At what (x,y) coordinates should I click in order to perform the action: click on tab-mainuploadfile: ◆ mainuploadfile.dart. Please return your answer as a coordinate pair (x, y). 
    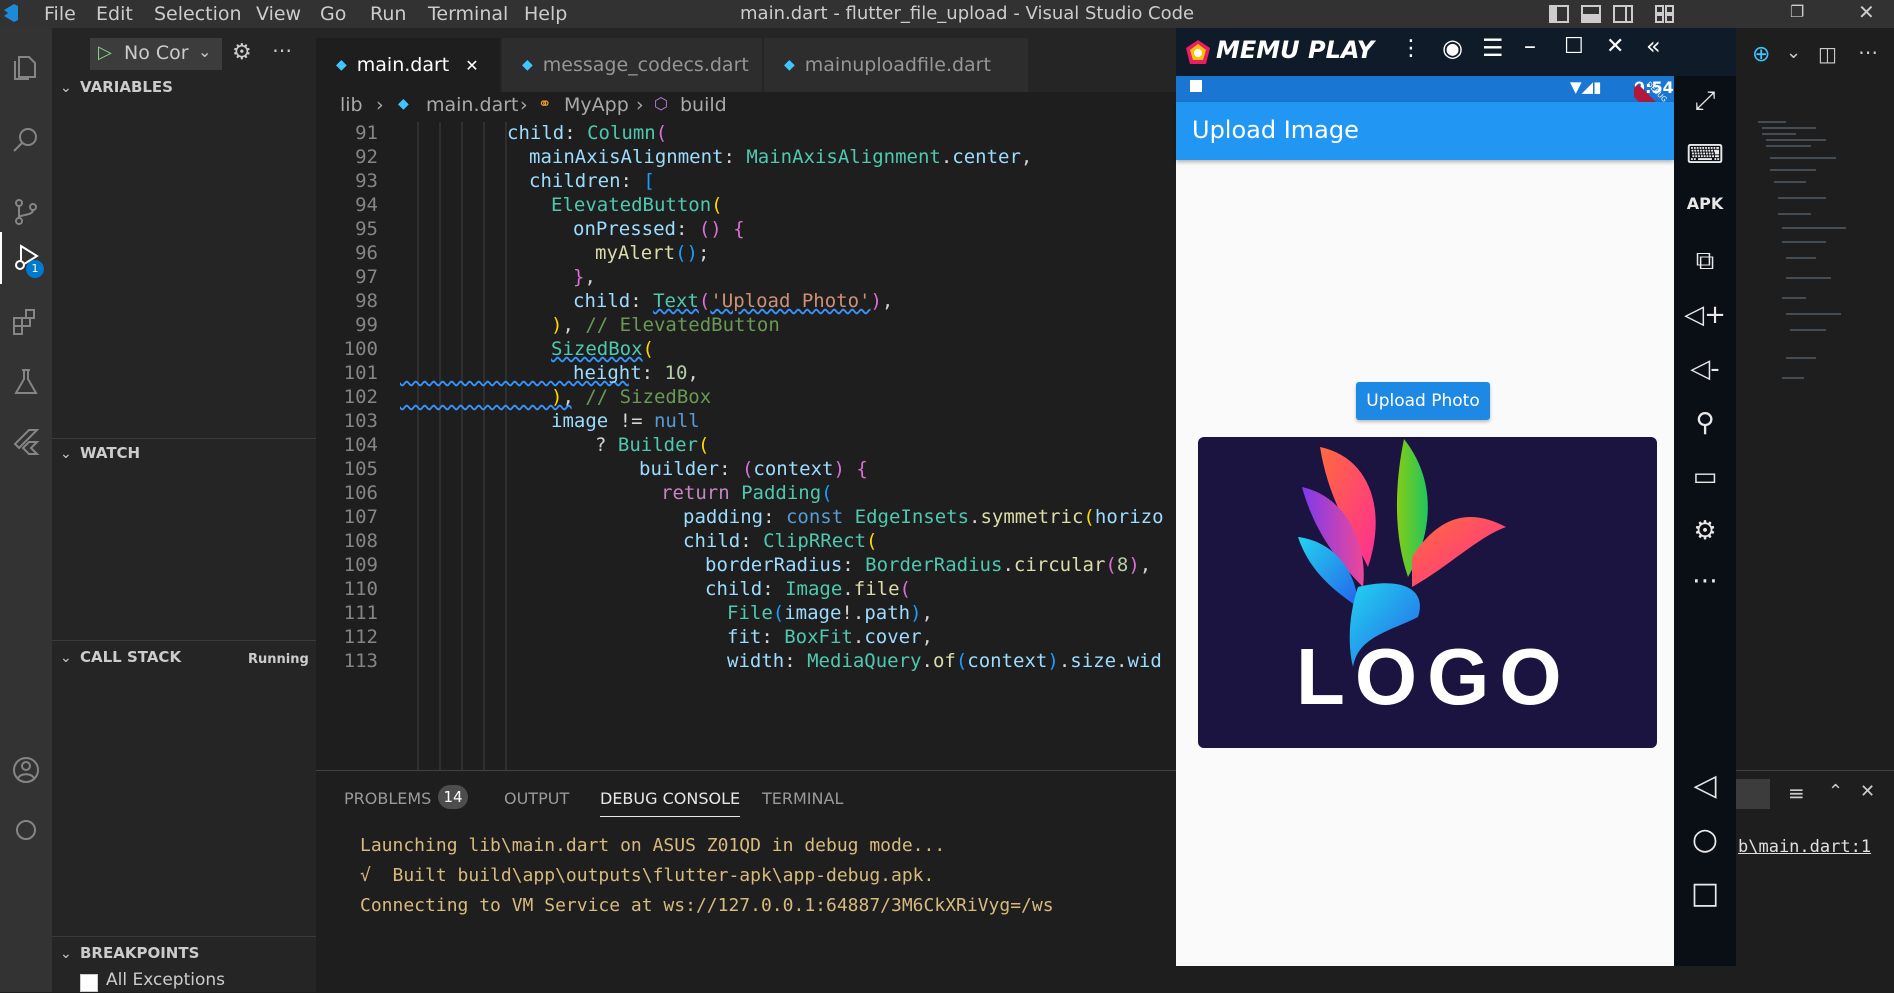
    Looking at the image, I should click on (896, 65).